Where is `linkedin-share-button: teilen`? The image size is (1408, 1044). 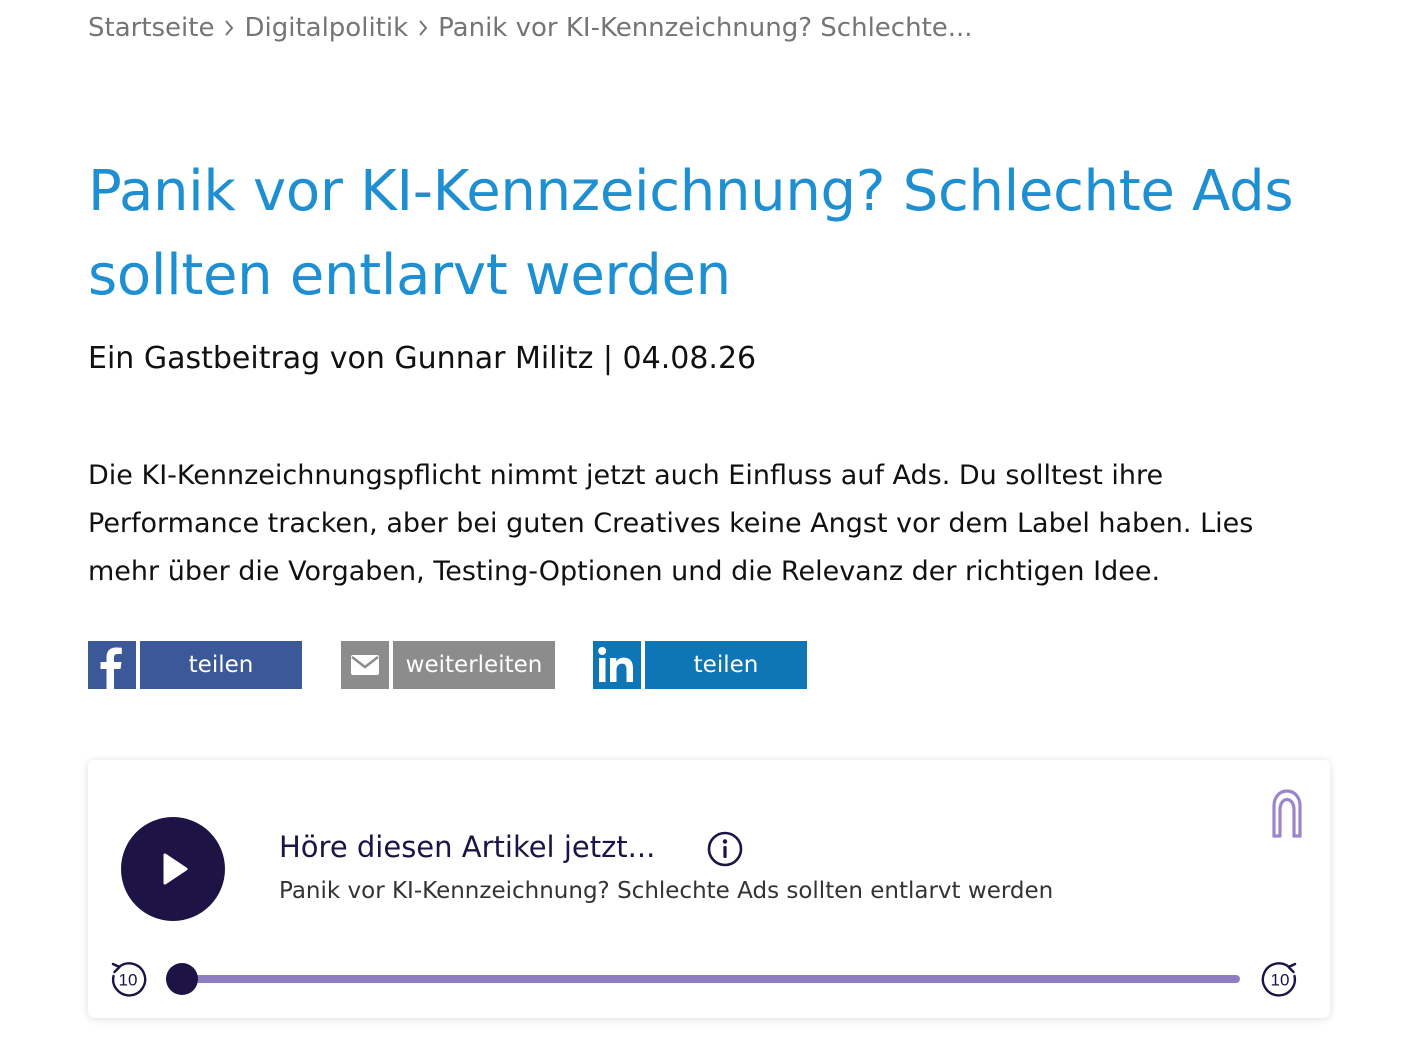
linkedin-share-button: teilen is located at coordinates (700, 665).